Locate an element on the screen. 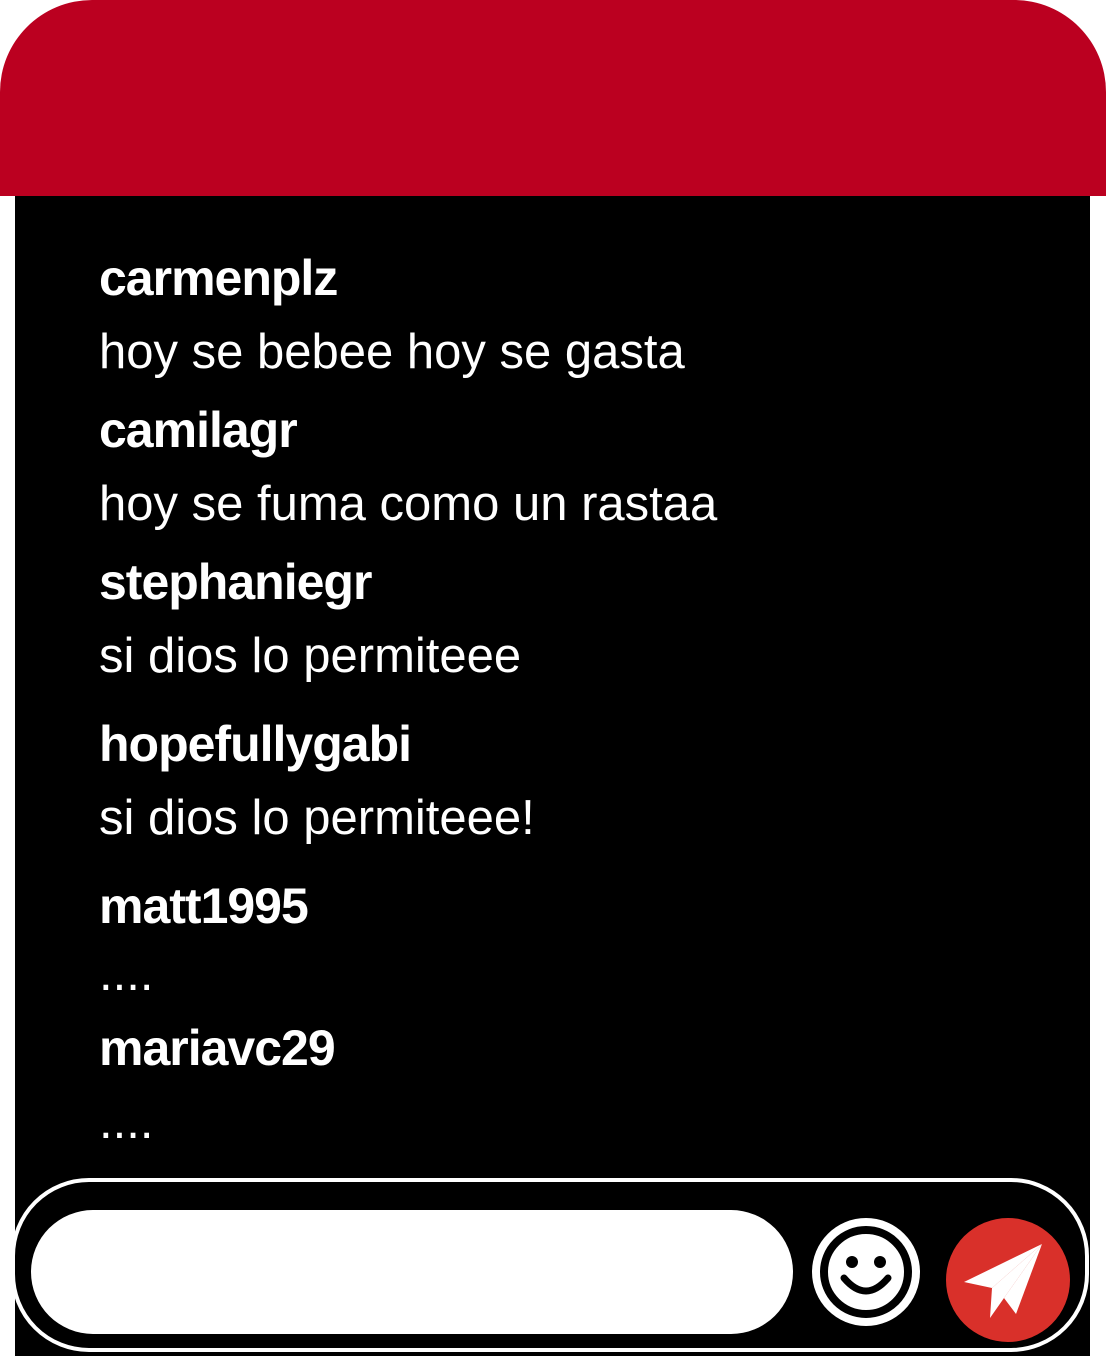 Image resolution: width=1106 pixels, height=1366 pixels. paper-plane-icon is located at coordinates (1003, 1281).